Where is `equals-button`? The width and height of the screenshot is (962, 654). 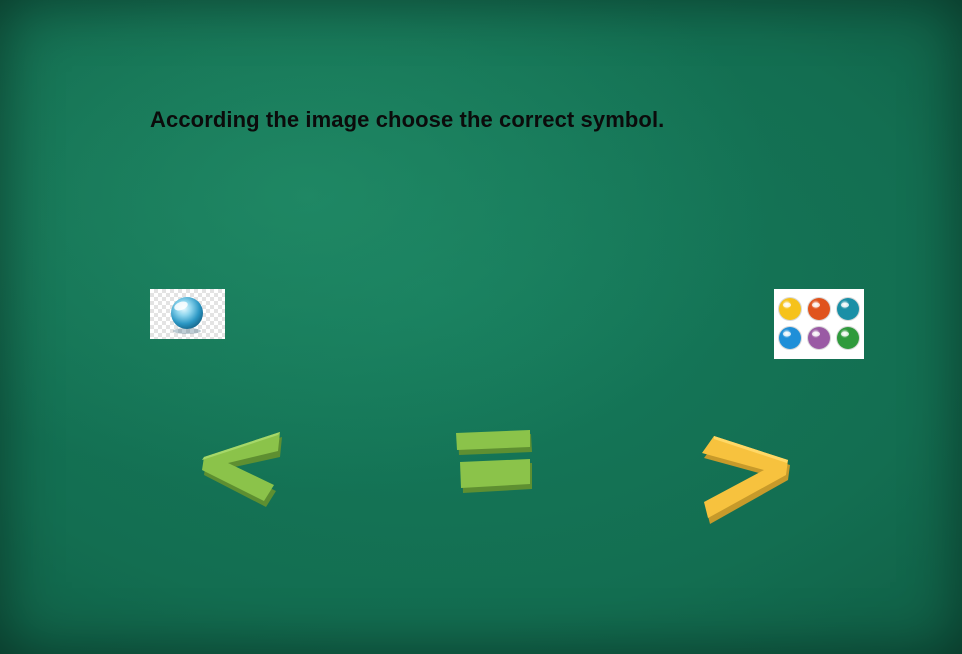
equals-button is located at coordinates (495, 460).